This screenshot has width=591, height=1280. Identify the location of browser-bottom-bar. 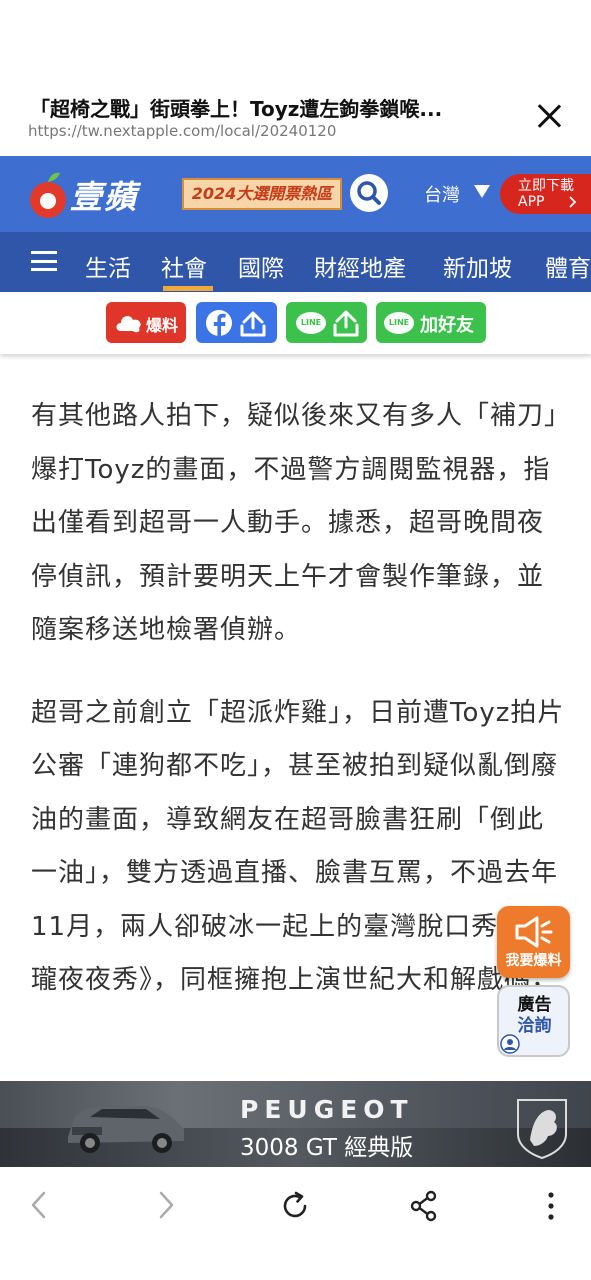
(295, 1223).